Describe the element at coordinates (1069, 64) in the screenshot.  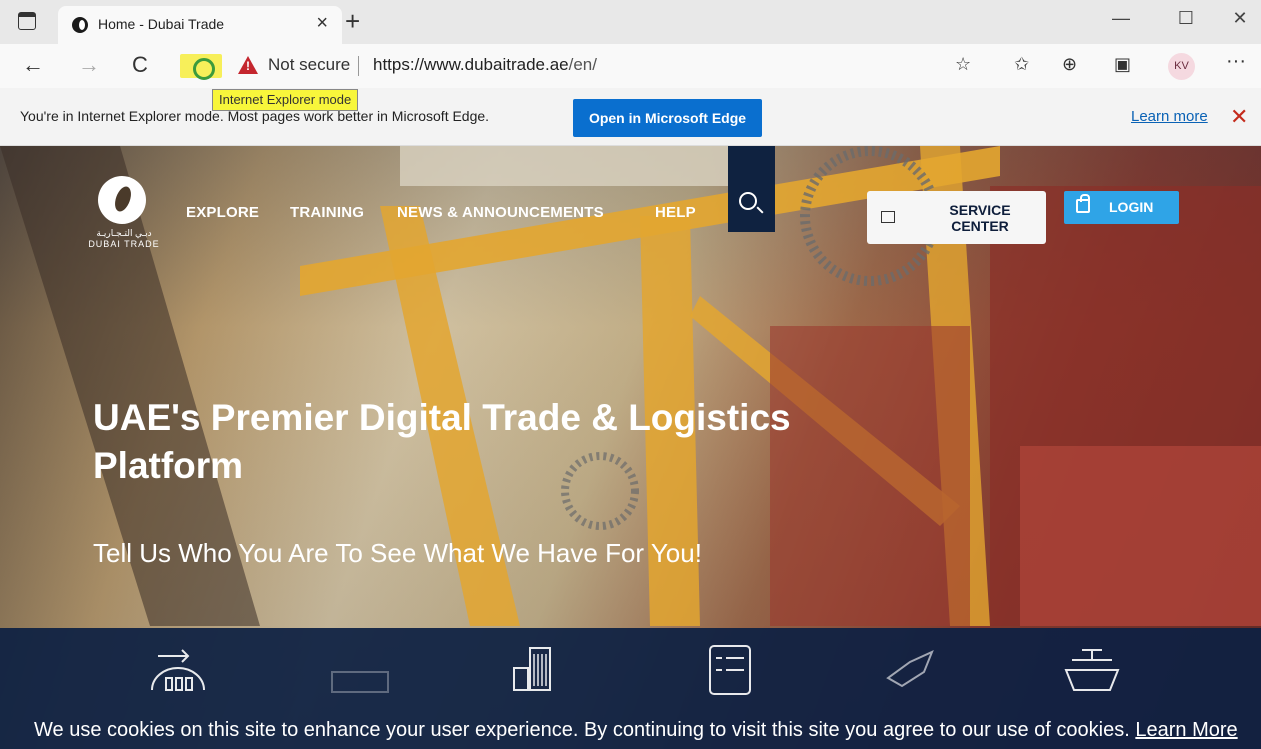
I see `collections-icon: ⊕` at that location.